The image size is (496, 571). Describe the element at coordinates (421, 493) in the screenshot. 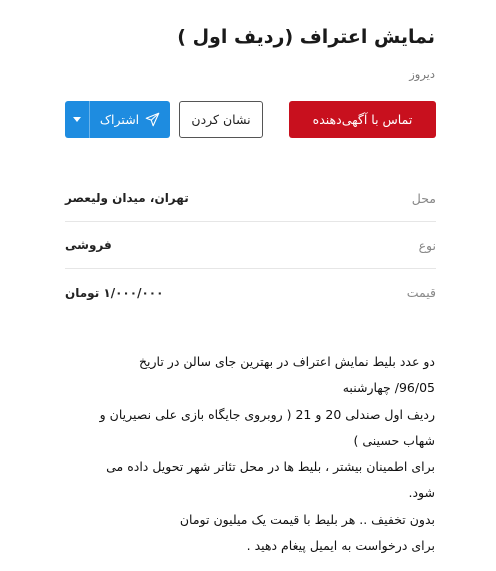

I see `description-line: شود.` at that location.